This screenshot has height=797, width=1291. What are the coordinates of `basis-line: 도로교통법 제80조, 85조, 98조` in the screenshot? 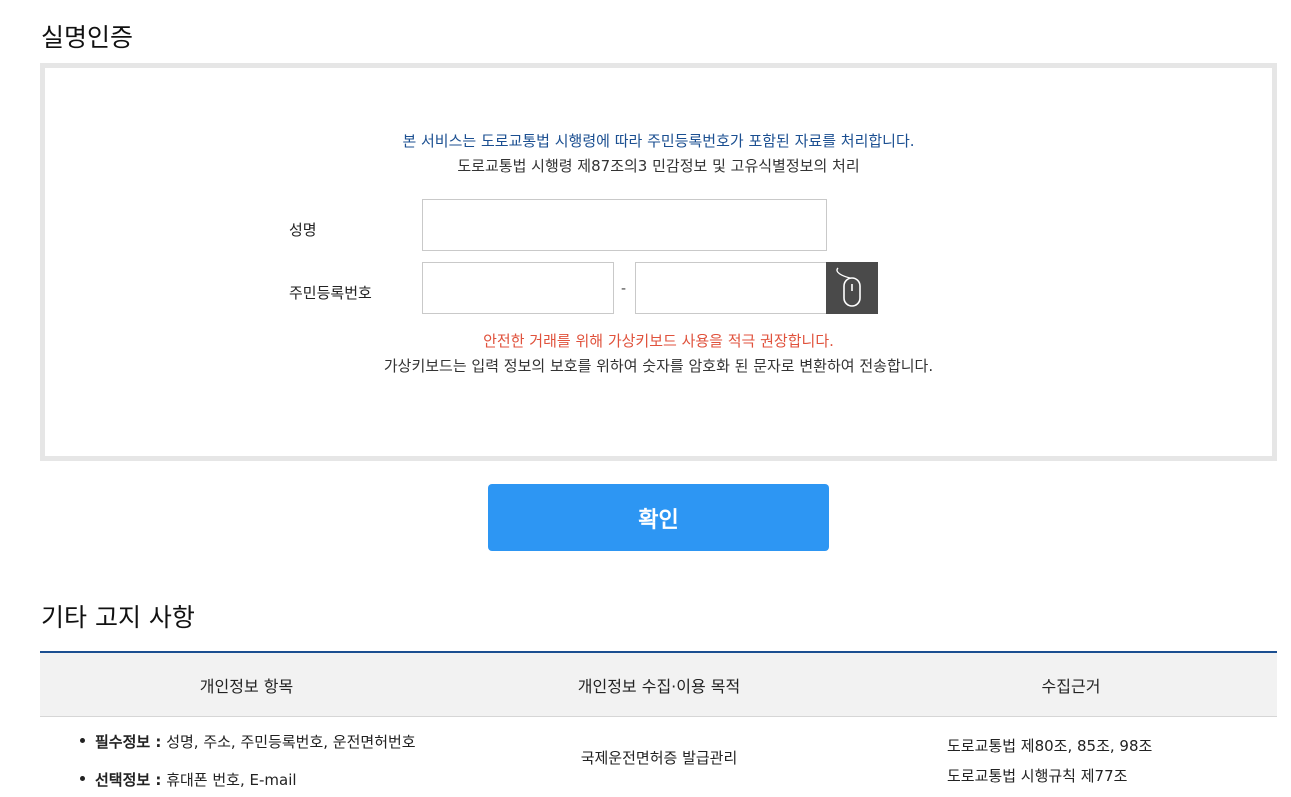 It's located at (1050, 746).